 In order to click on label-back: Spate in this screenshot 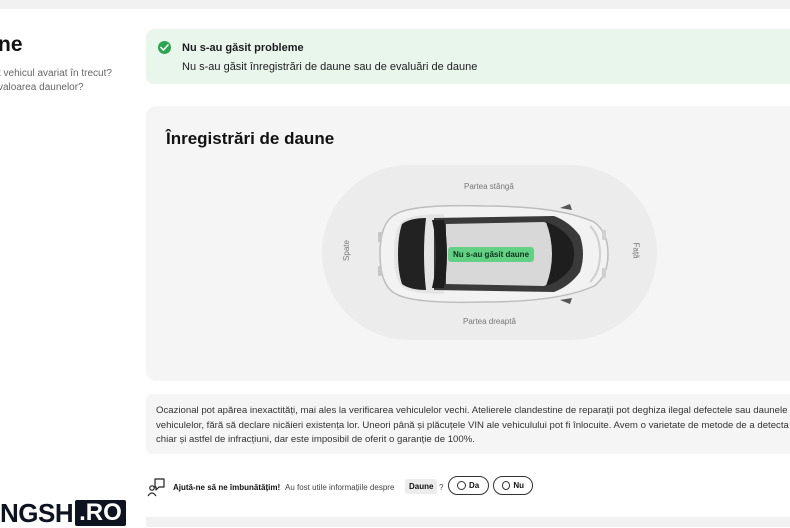, I will do `click(346, 250)`.